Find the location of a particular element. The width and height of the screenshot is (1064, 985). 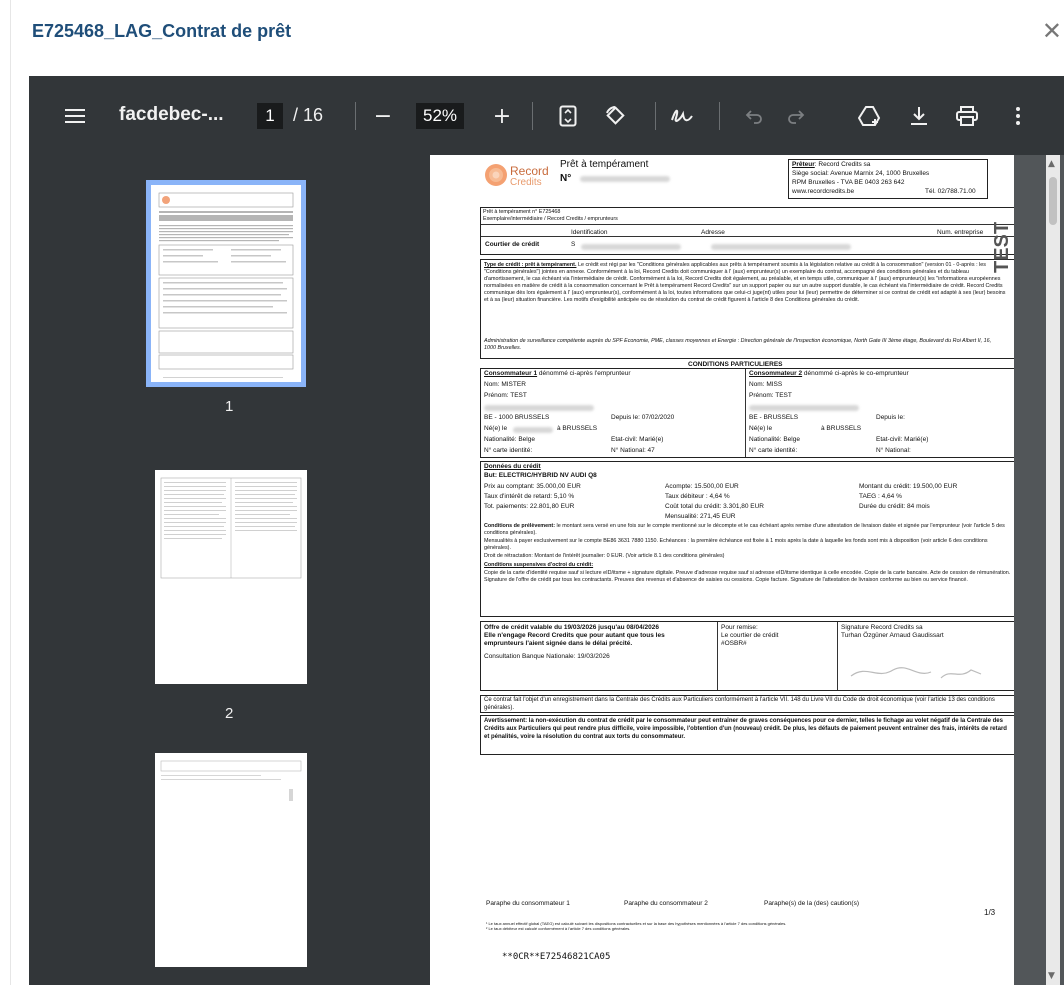

credit-amount: Montant du crédit: 19.500,00 EUR is located at coordinates (908, 486).